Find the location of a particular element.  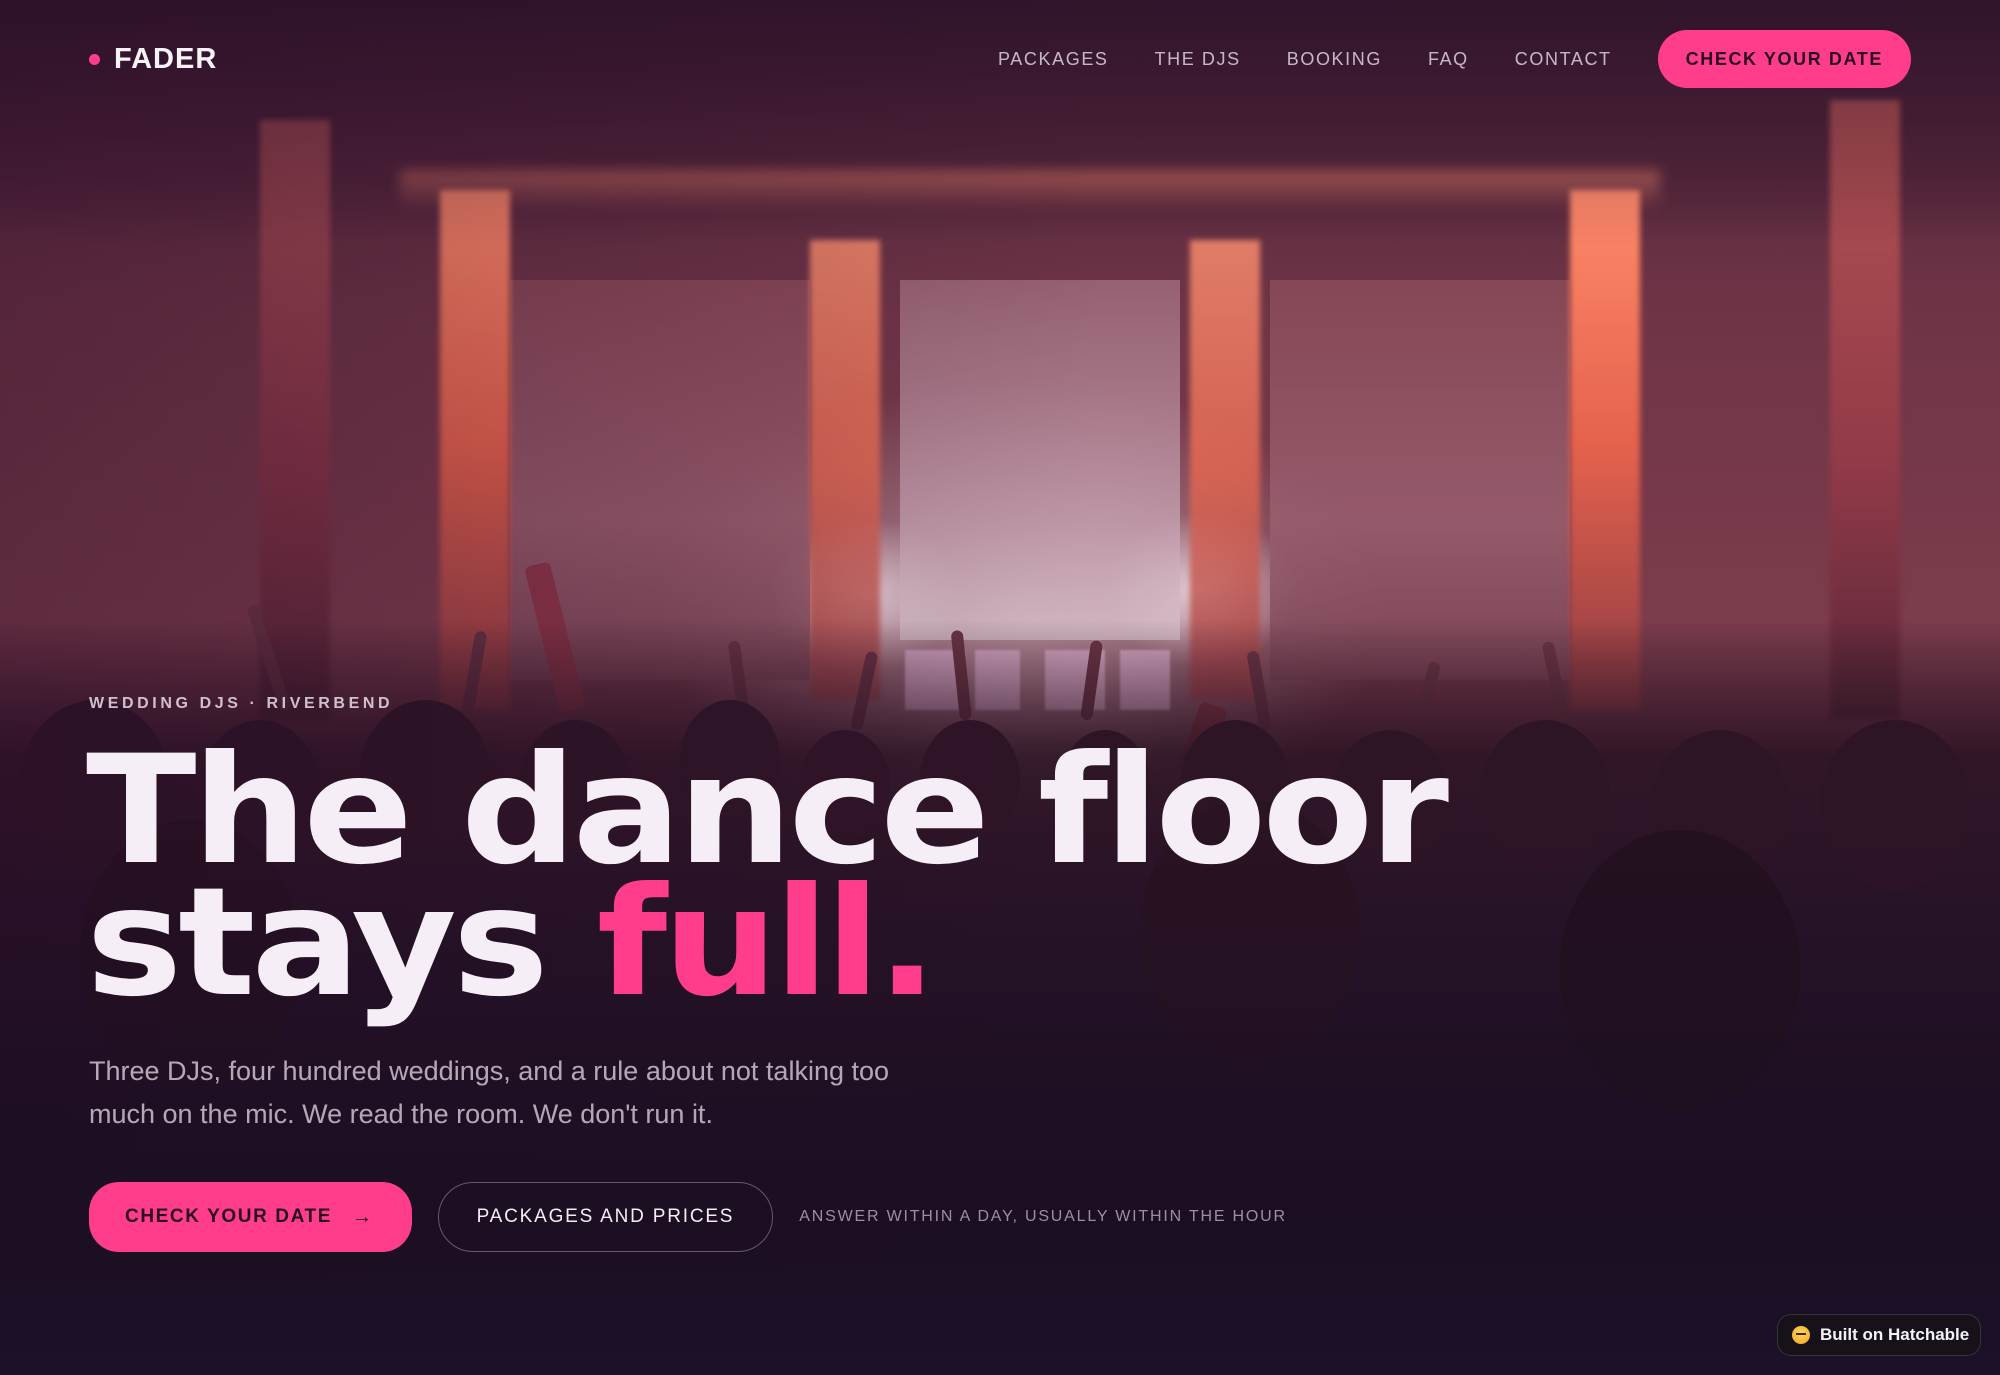

logo-dot-icon is located at coordinates (94, 59).